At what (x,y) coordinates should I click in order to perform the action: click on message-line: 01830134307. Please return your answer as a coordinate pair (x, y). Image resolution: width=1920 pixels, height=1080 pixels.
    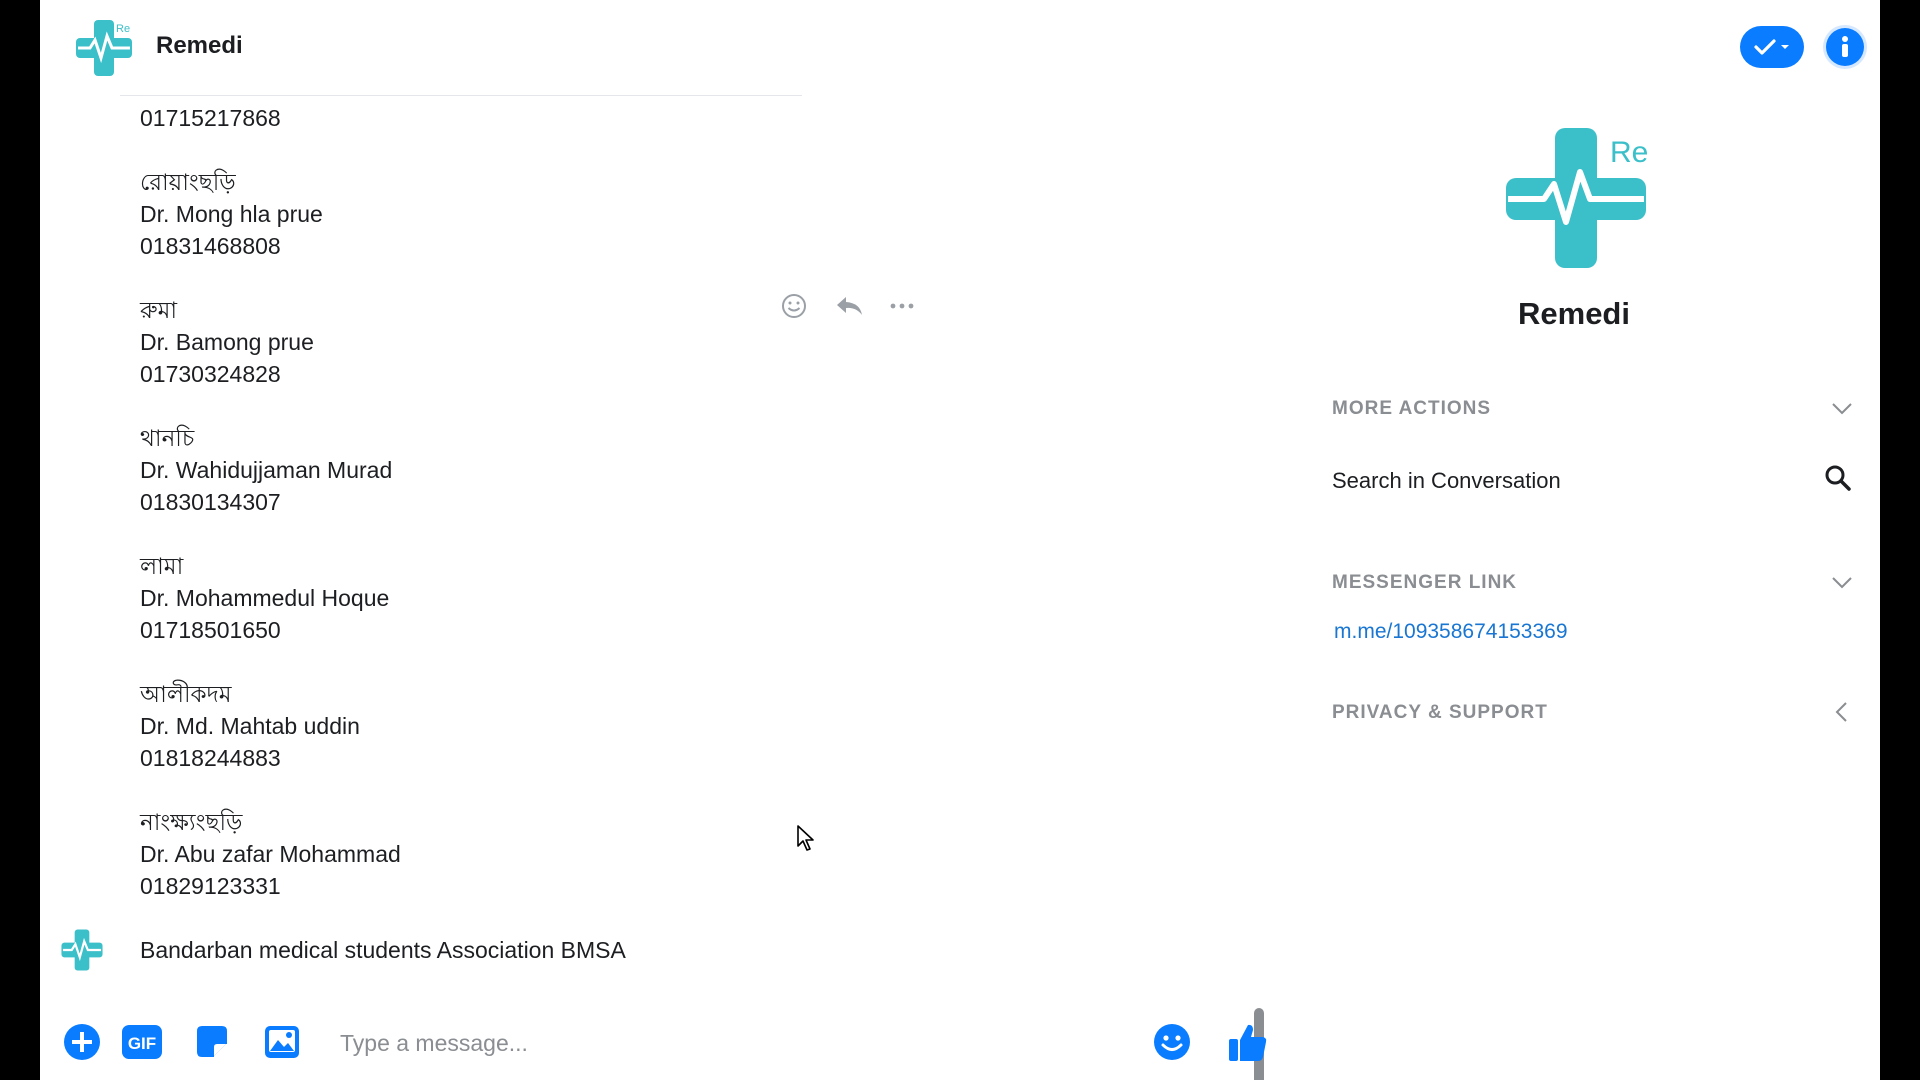
    Looking at the image, I should click on (210, 502).